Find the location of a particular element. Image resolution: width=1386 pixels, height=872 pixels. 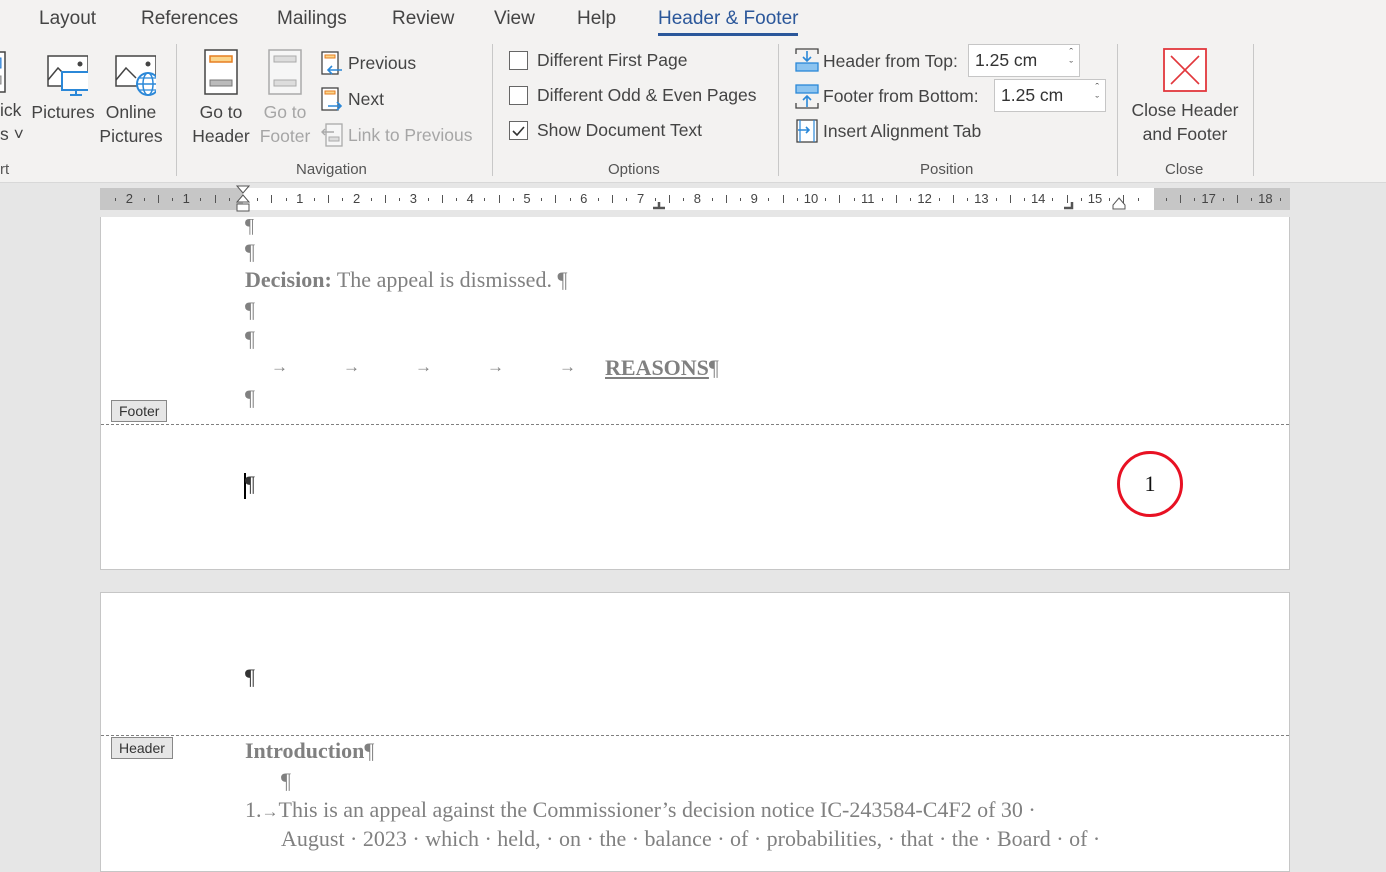

footer-from-bottom-spinner: 1.25 cm ˆˇ is located at coordinates (1050, 95).